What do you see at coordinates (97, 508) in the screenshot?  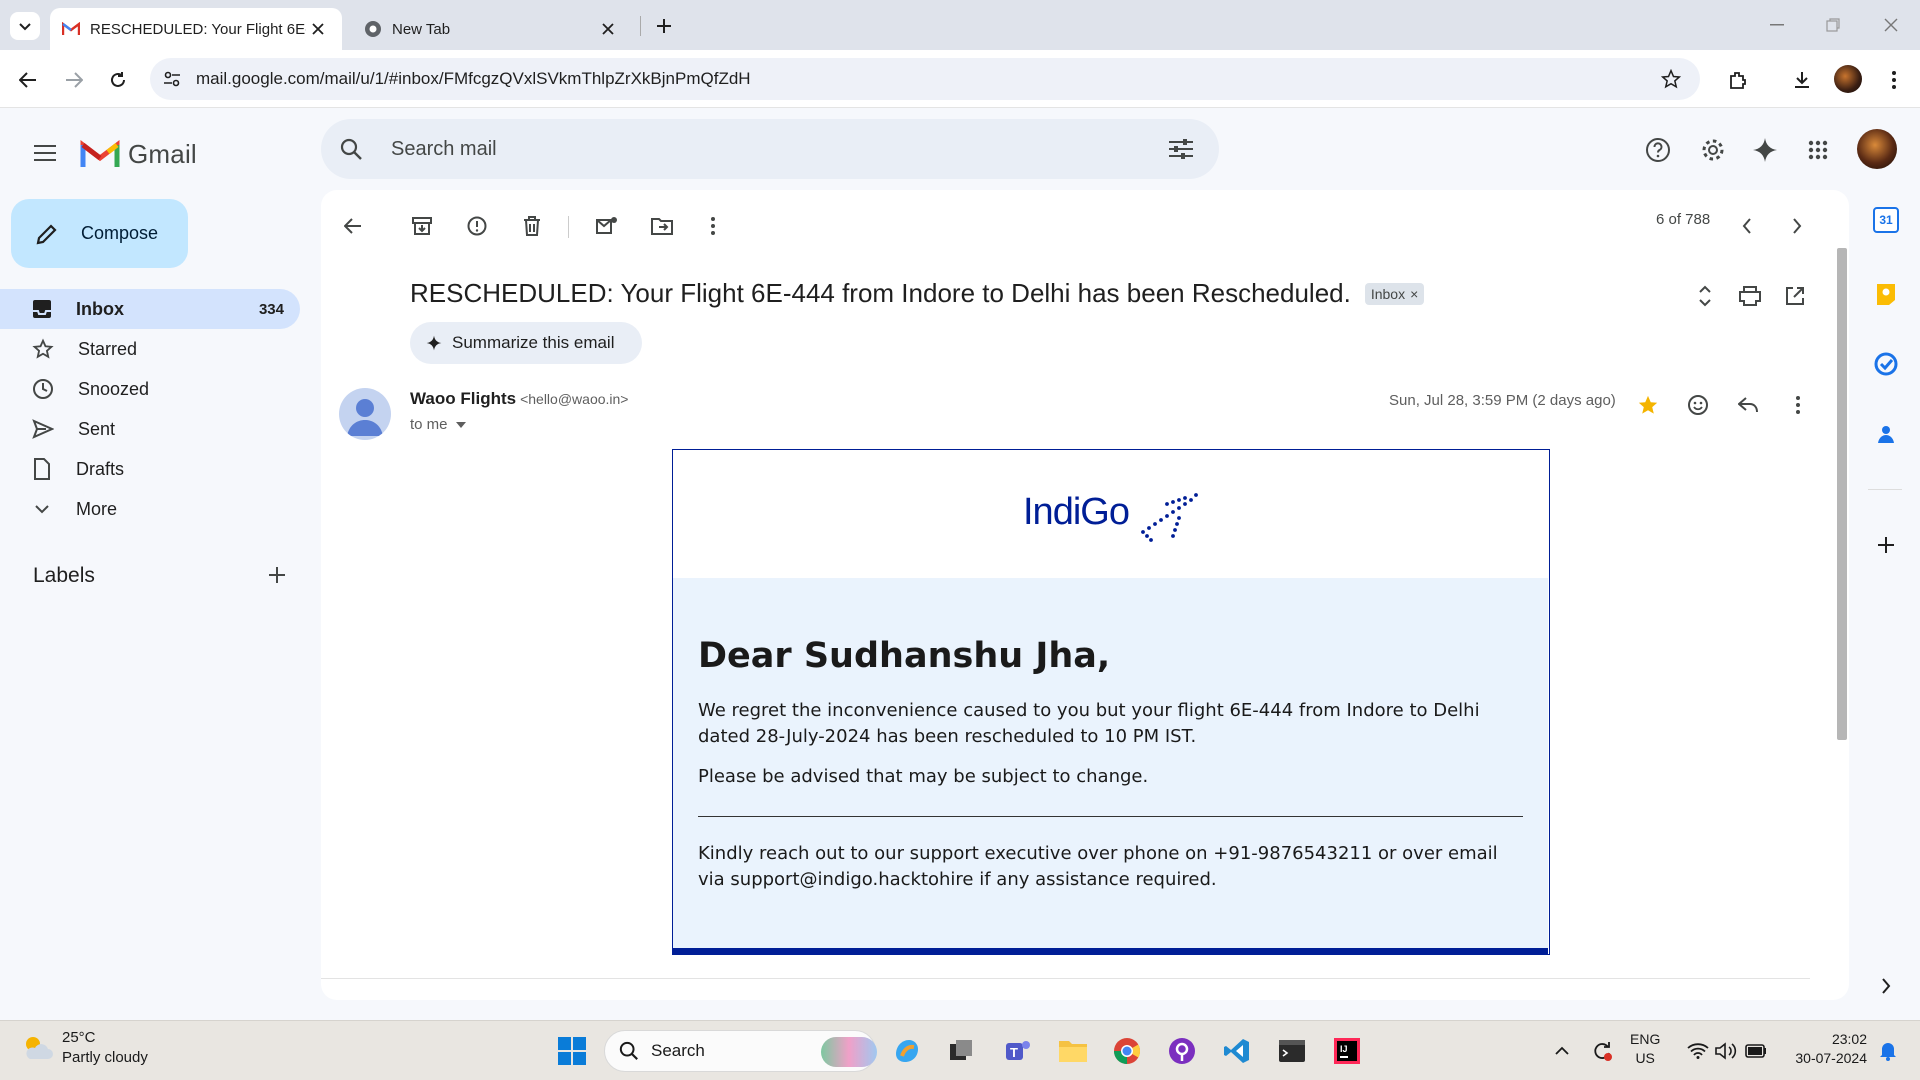 I see `sidebar-item-label: More` at bounding box center [97, 508].